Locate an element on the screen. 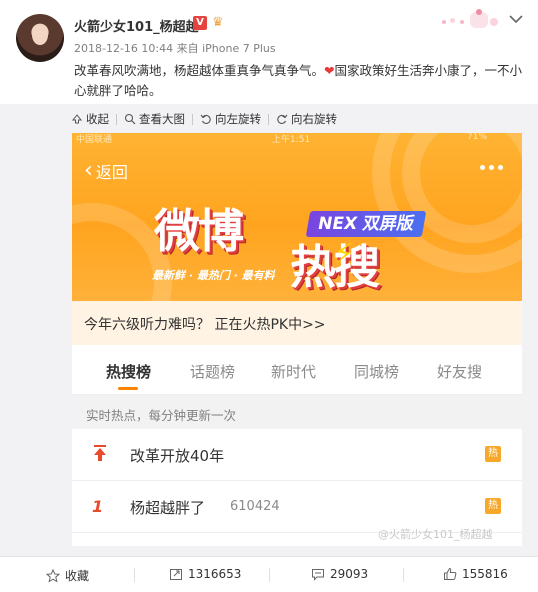 The width and height of the screenshot is (538, 592). list-subheader: 实时热点，每分钟更新一次 is located at coordinates (297, 412).